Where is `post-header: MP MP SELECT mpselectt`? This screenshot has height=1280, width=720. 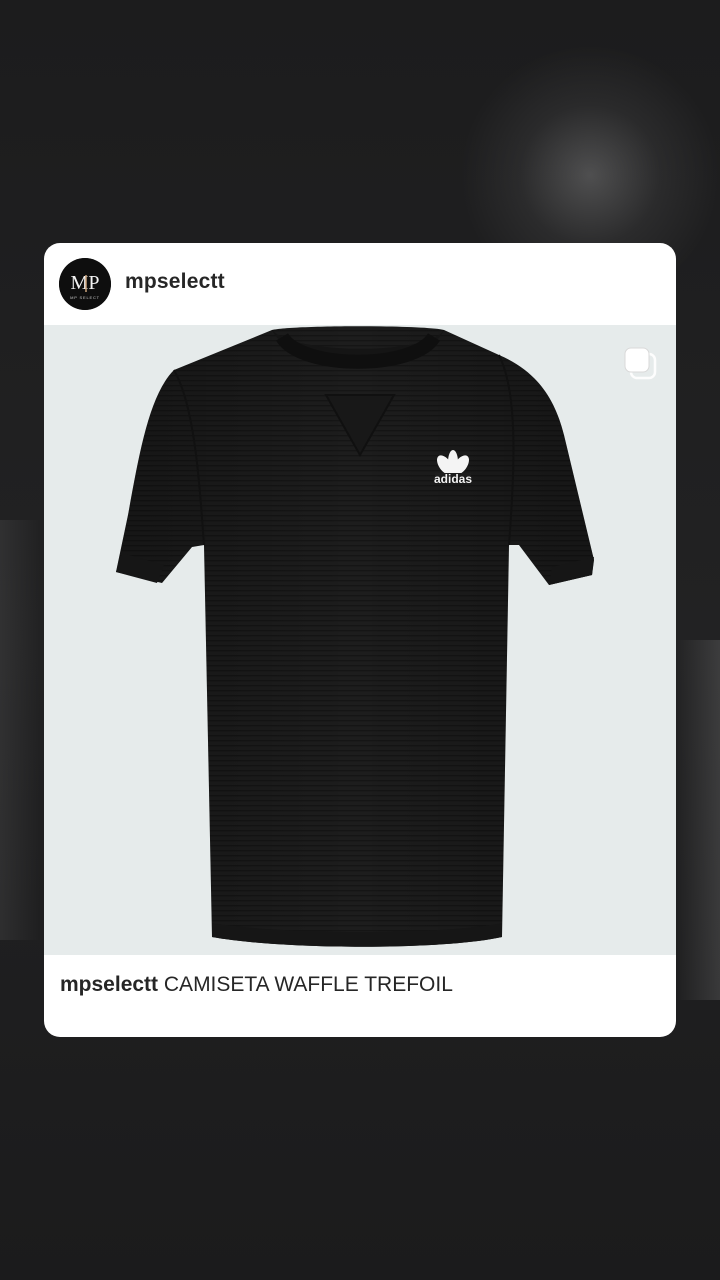
post-header: MP MP SELECT mpselectt is located at coordinates (360, 284).